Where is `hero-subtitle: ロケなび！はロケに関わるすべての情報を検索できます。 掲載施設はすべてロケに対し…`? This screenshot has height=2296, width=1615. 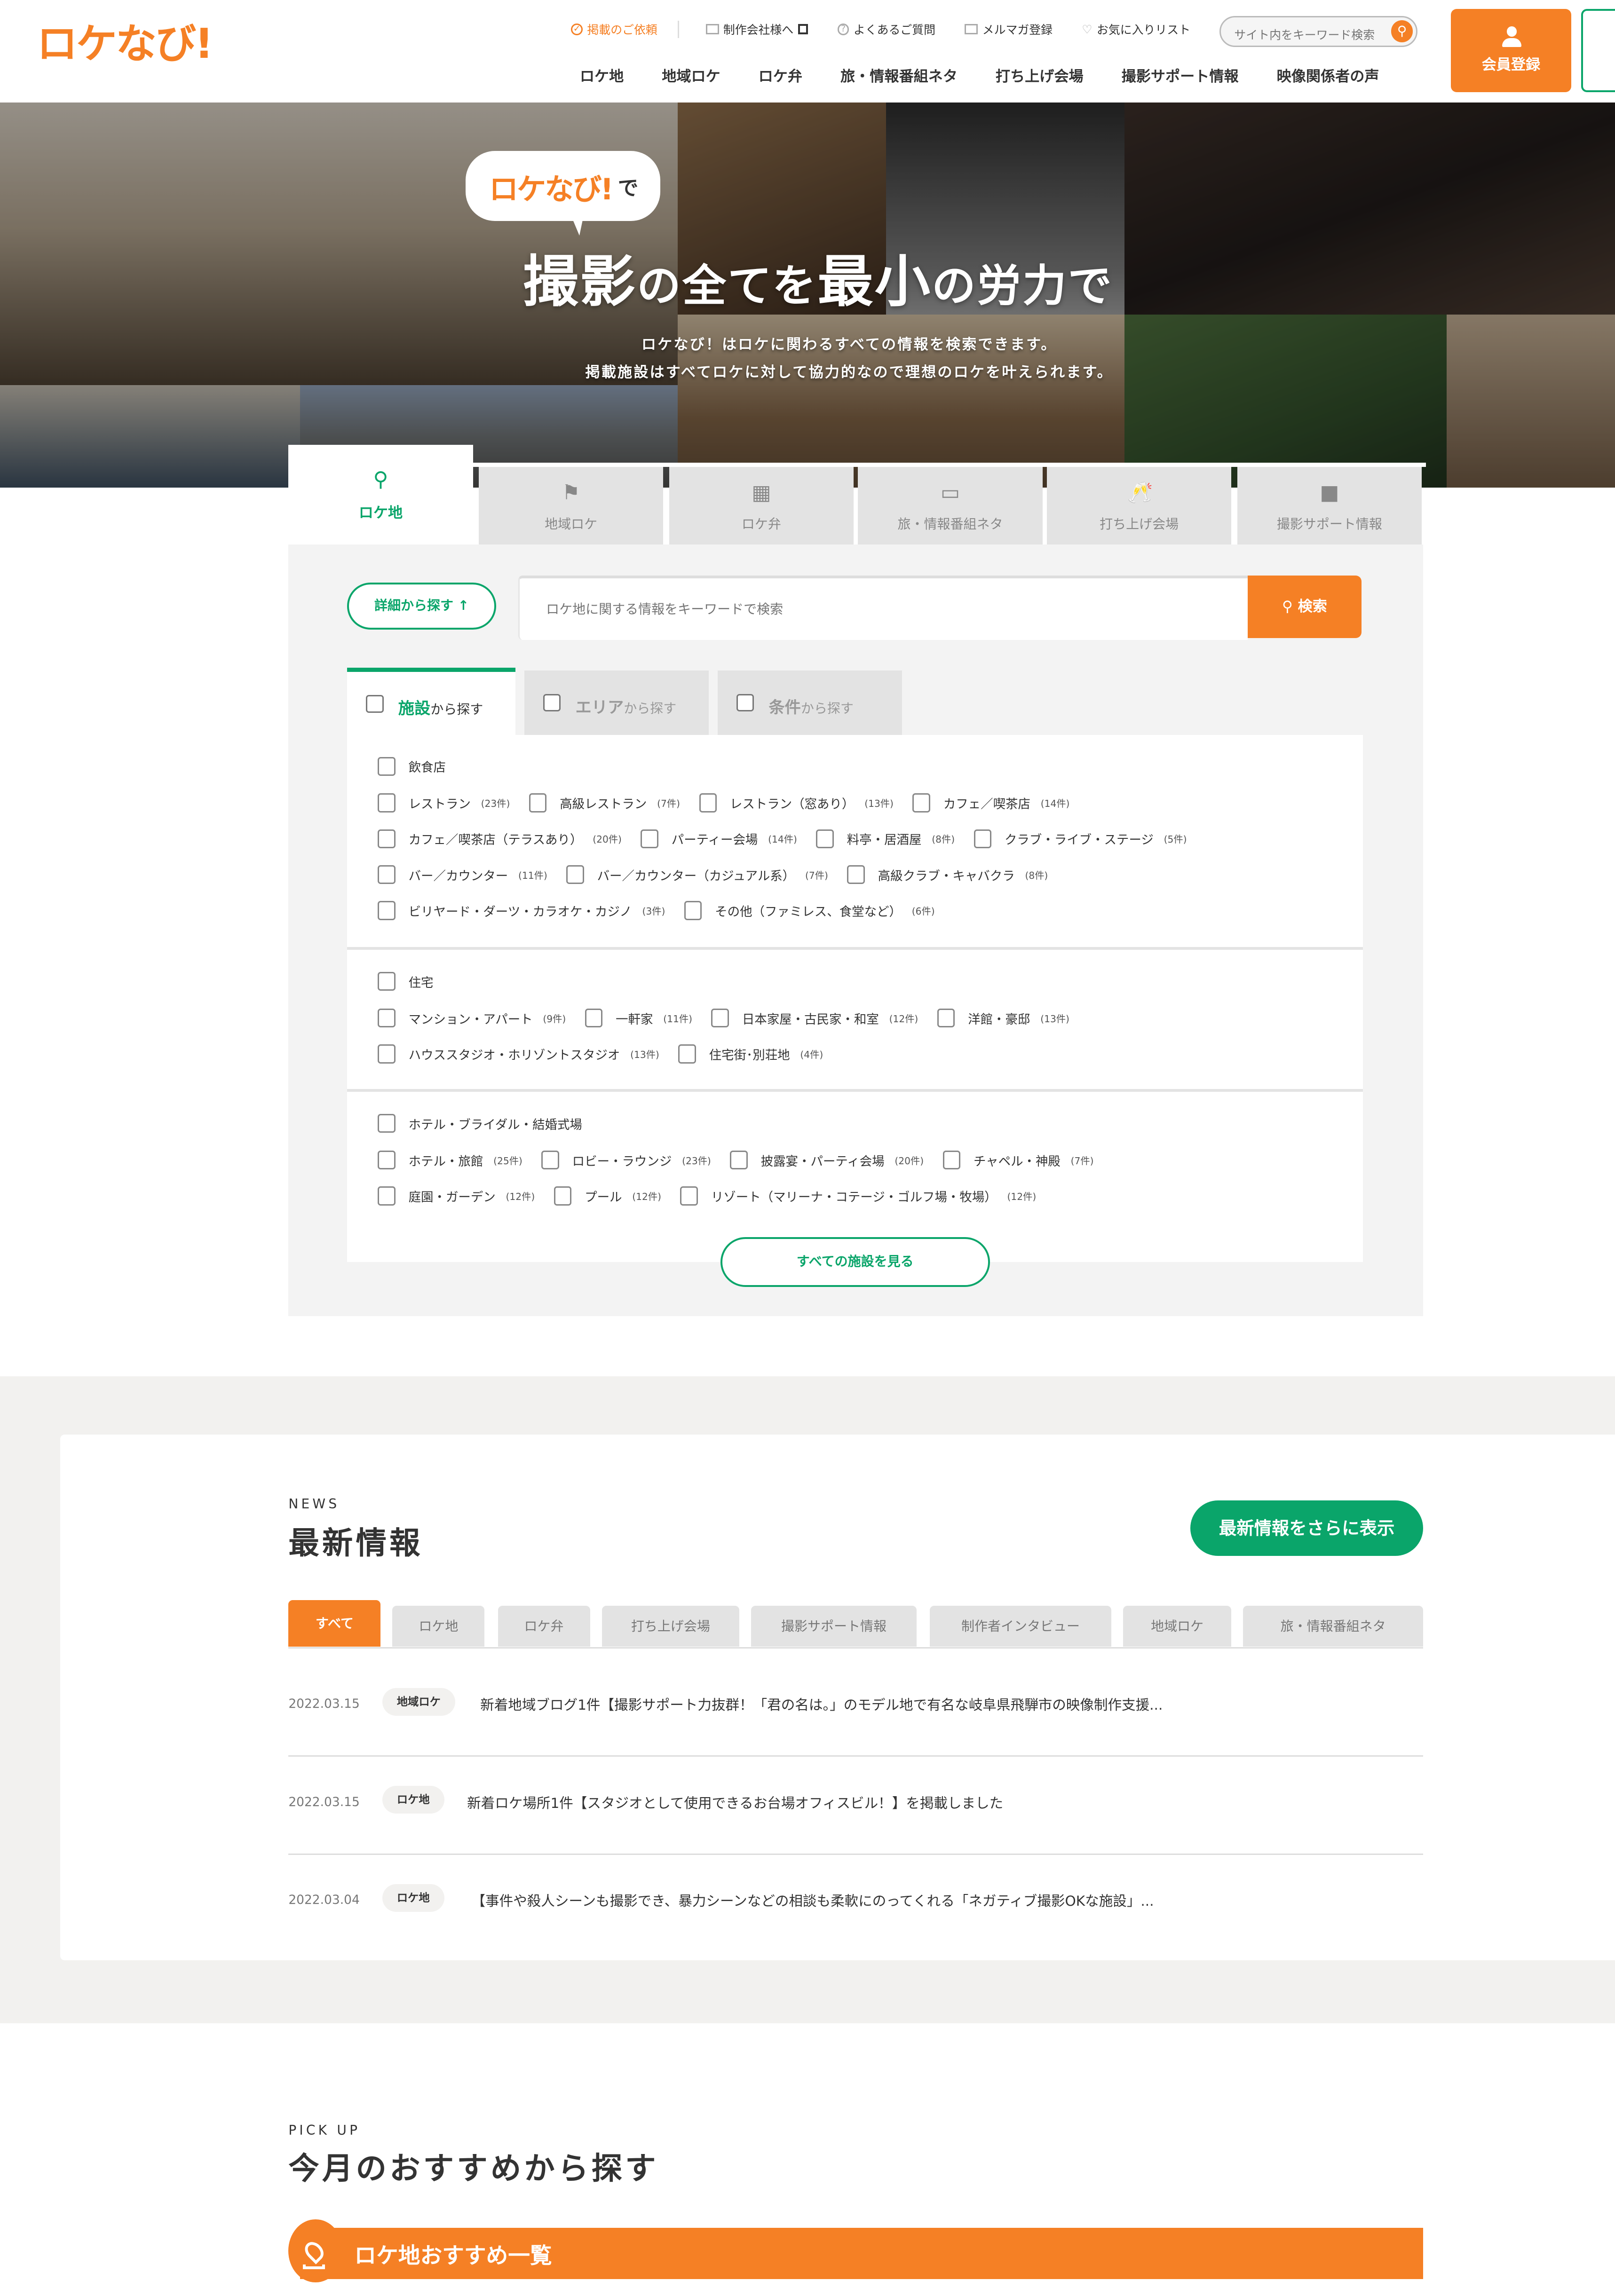
hero-subtitle: ロケなび！はロケに関わるすべての情報を検索できます。 掲載施設はすべてロケに対し… is located at coordinates (849, 358).